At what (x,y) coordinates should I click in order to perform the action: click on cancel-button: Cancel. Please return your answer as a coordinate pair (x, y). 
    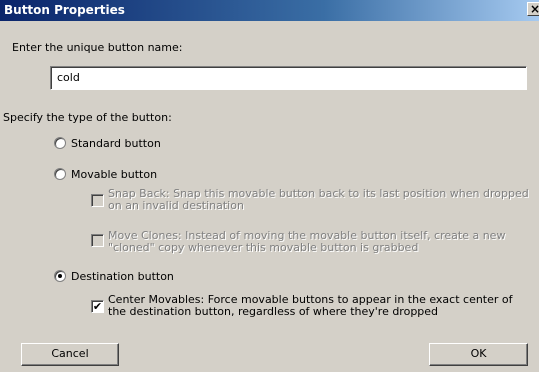
    Looking at the image, I should click on (70, 354).